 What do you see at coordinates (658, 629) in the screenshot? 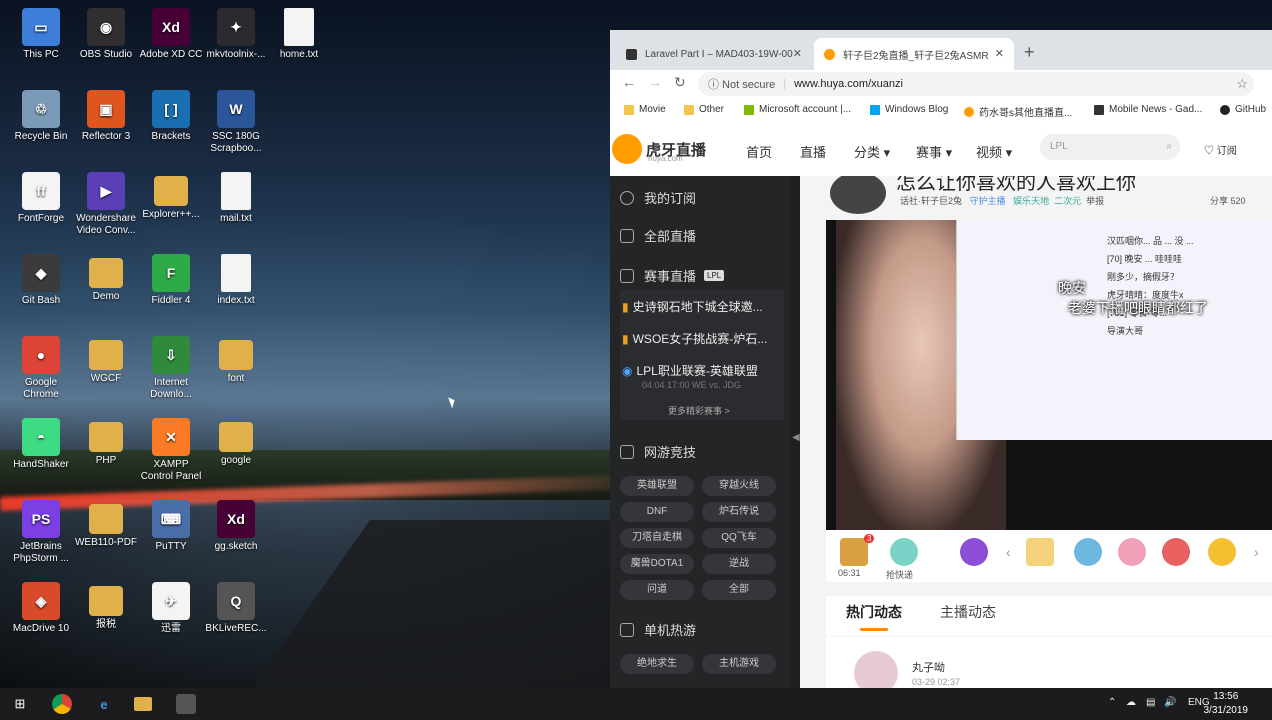
I see `sidebar-item-single-games: 单机热游` at bounding box center [658, 629].